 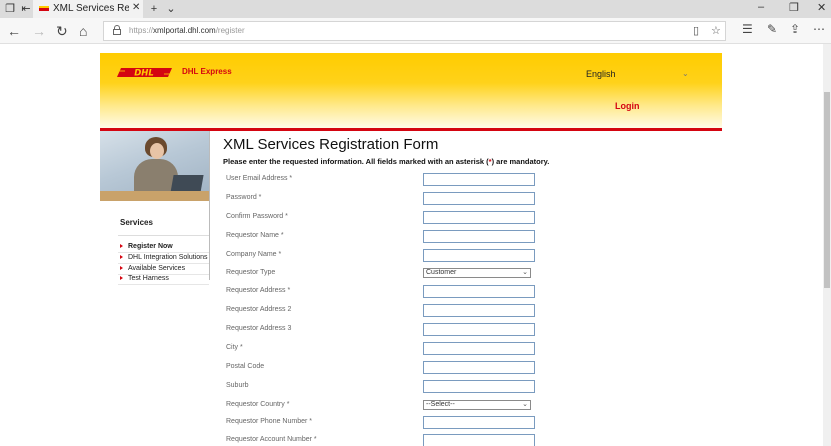 What do you see at coordinates (601, 74) in the screenshot?
I see `language-value: English` at bounding box center [601, 74].